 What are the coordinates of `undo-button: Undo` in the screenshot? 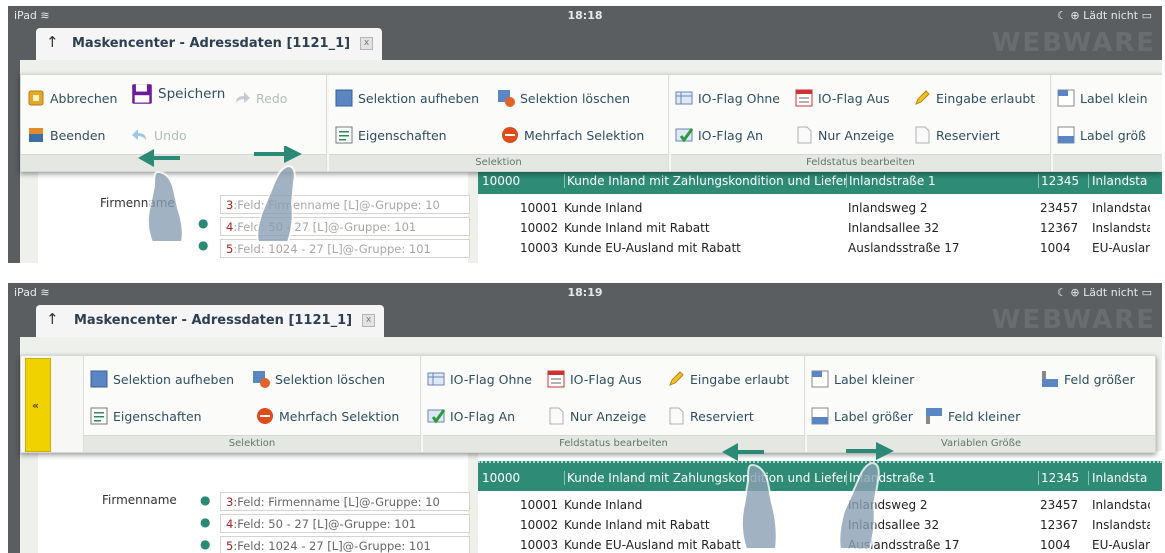 It's located at (159, 135).